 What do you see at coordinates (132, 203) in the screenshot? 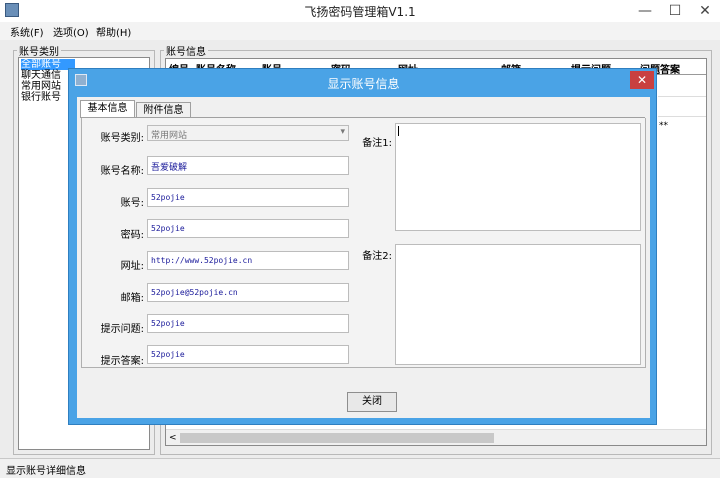
I see `account-label: 账号:` at bounding box center [132, 203].